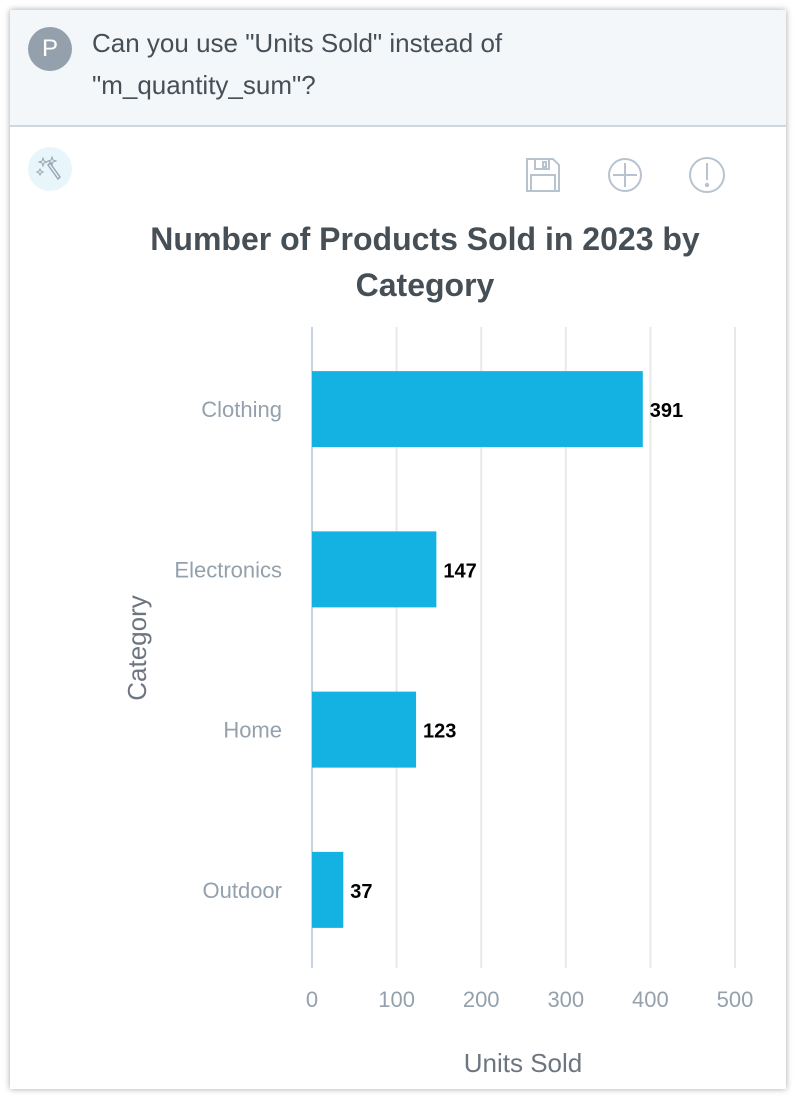  Describe the element at coordinates (439, 732) in the screenshot. I see `data-label: 123` at that location.